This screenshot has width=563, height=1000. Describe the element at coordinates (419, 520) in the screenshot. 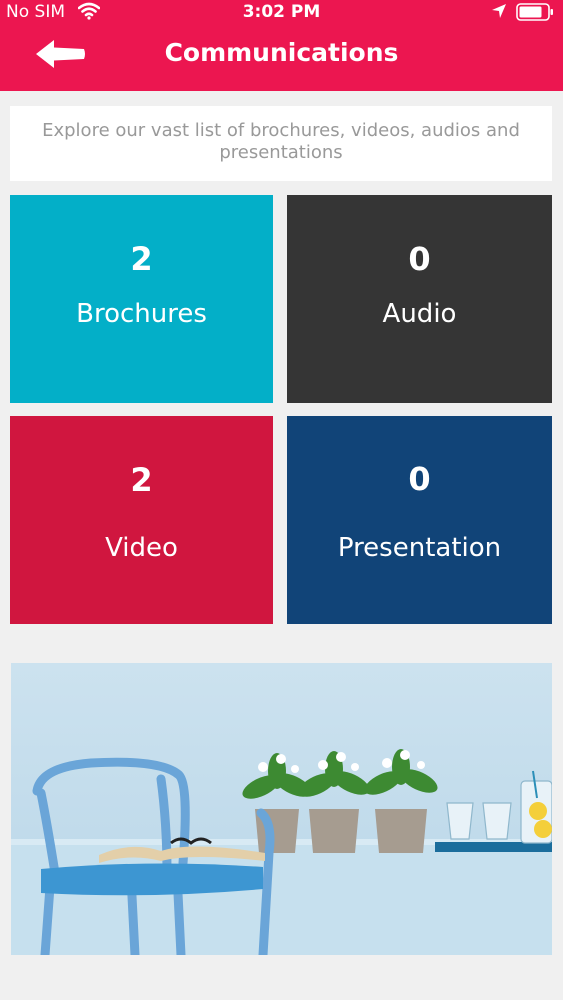

I see `presentation-tile: 0 Presentation` at that location.